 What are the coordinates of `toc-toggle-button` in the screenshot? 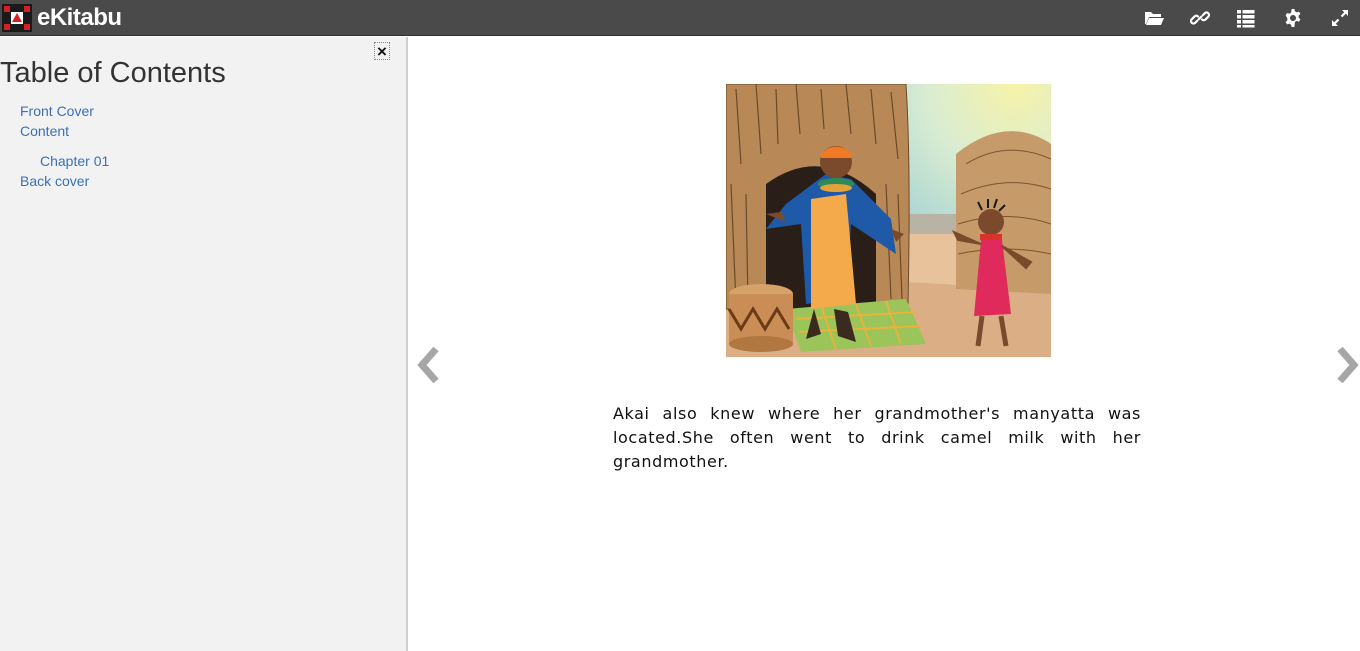 It's located at (1246, 18).